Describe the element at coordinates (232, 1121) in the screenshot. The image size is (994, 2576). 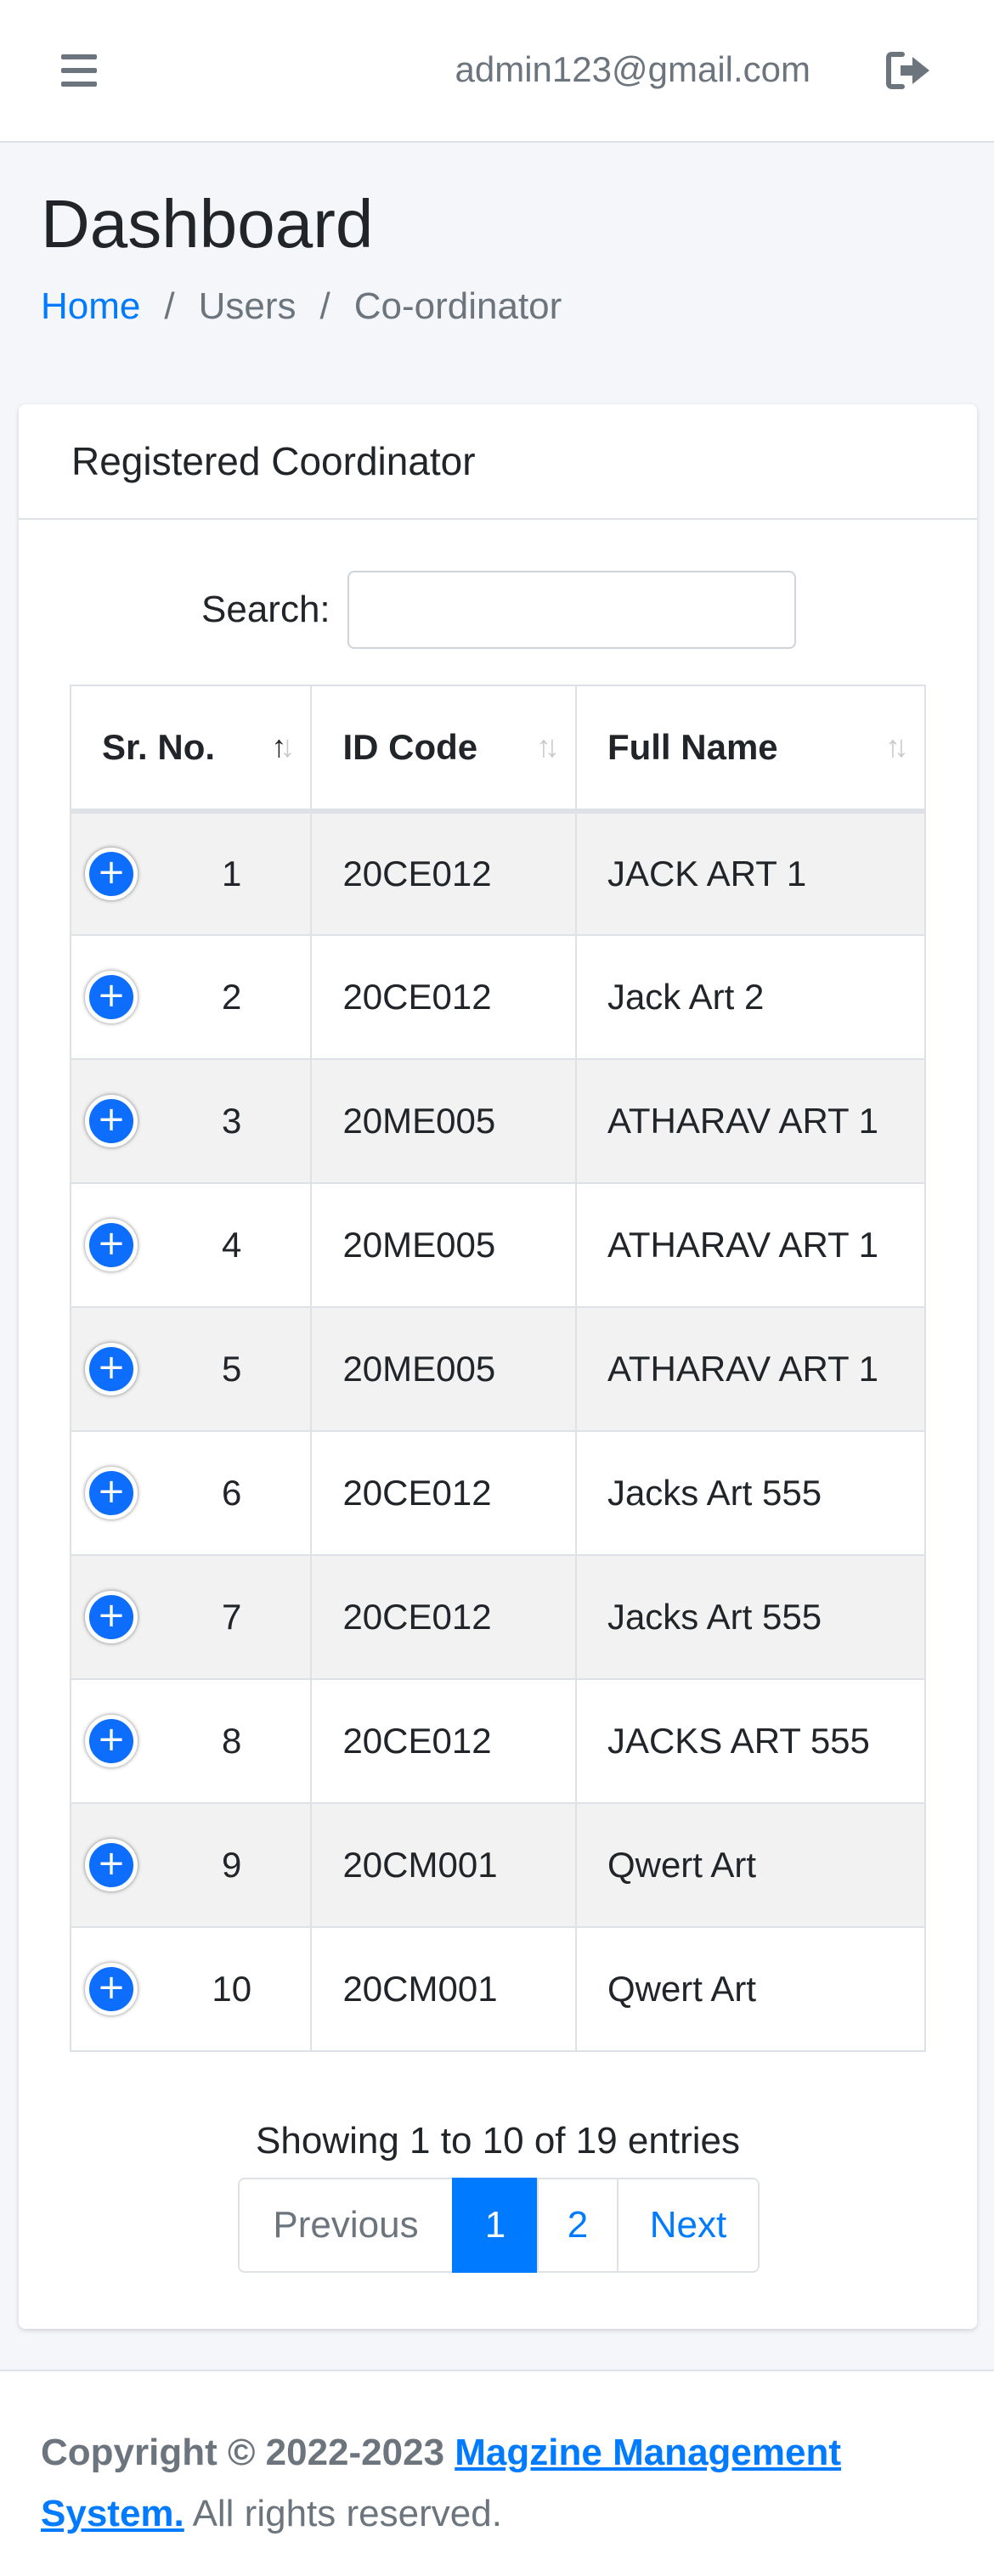
I see `cell-sr-no-text: 3` at that location.